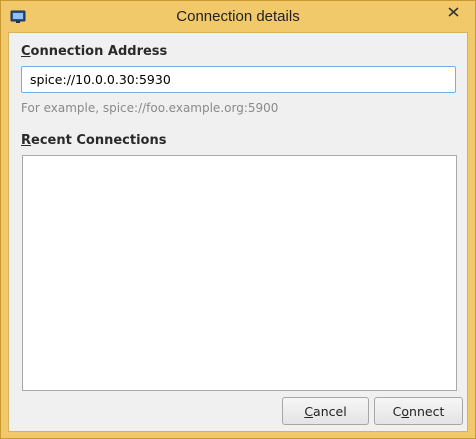 The image size is (476, 439). Describe the element at coordinates (94, 140) in the screenshot. I see `recent-connections-label: Recent Connections` at that location.